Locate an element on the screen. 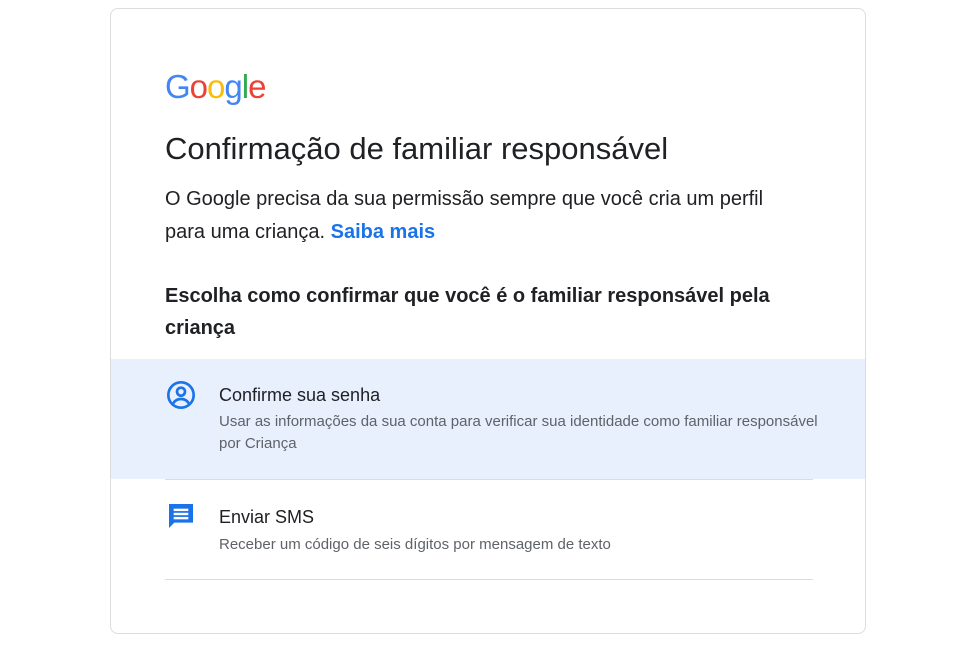 The width and height of the screenshot is (977, 650). logo-letter: e is located at coordinates (257, 86).